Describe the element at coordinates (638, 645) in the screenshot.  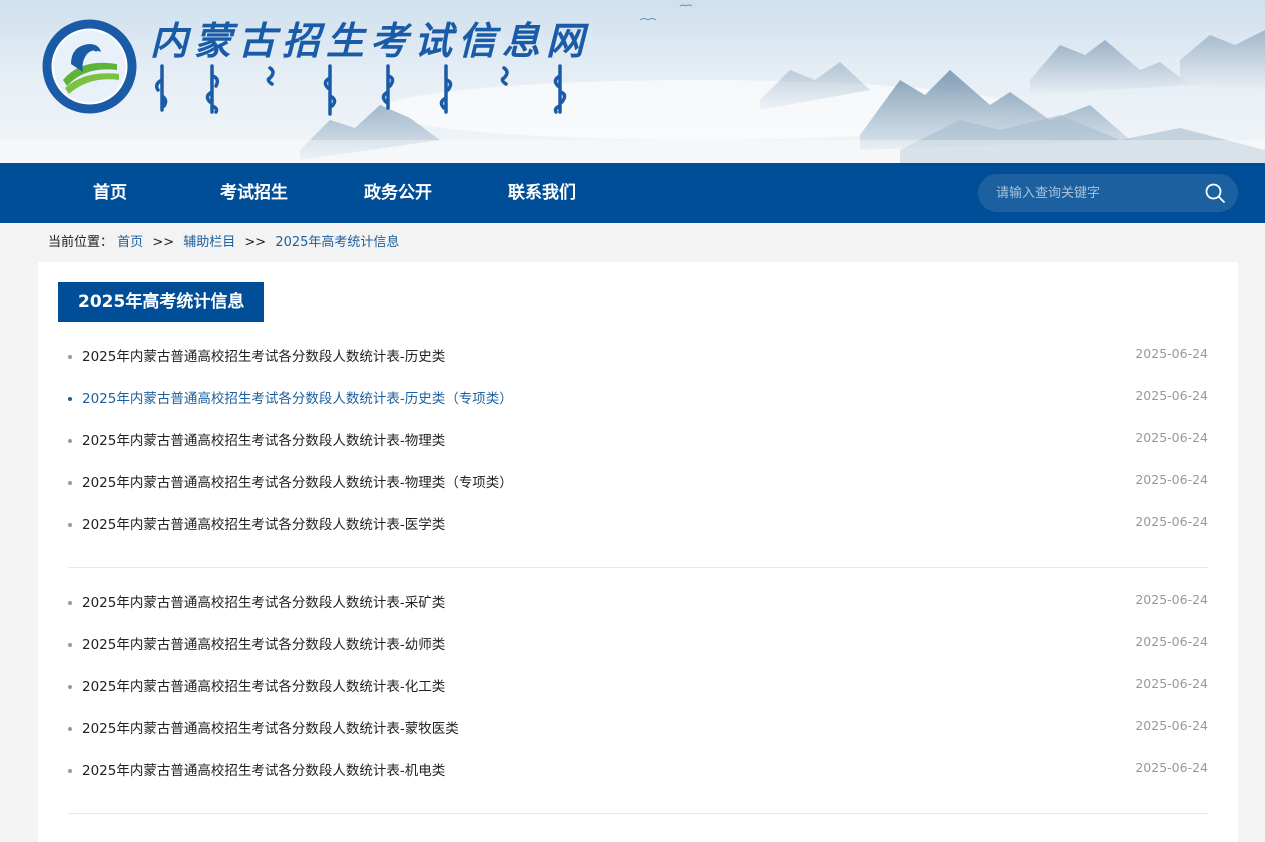
I see `list-item: 2025年内蒙古普通高校招生考试各分数段人数统计表-幼师类 2025-06-24` at that location.